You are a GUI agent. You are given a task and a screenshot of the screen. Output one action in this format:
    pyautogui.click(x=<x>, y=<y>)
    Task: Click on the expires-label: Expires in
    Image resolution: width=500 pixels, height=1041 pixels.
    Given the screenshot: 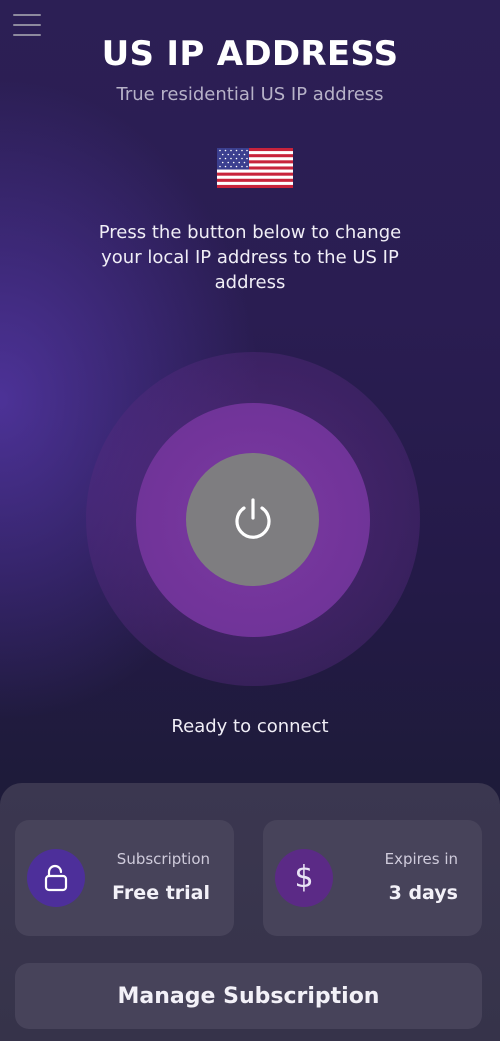 What is the action you would take?
    pyautogui.click(x=421, y=859)
    